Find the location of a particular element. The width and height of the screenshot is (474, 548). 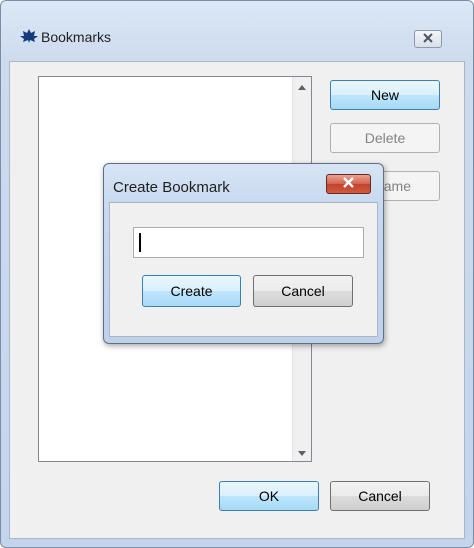

dialog-cancel-button: Cancel is located at coordinates (303, 291).